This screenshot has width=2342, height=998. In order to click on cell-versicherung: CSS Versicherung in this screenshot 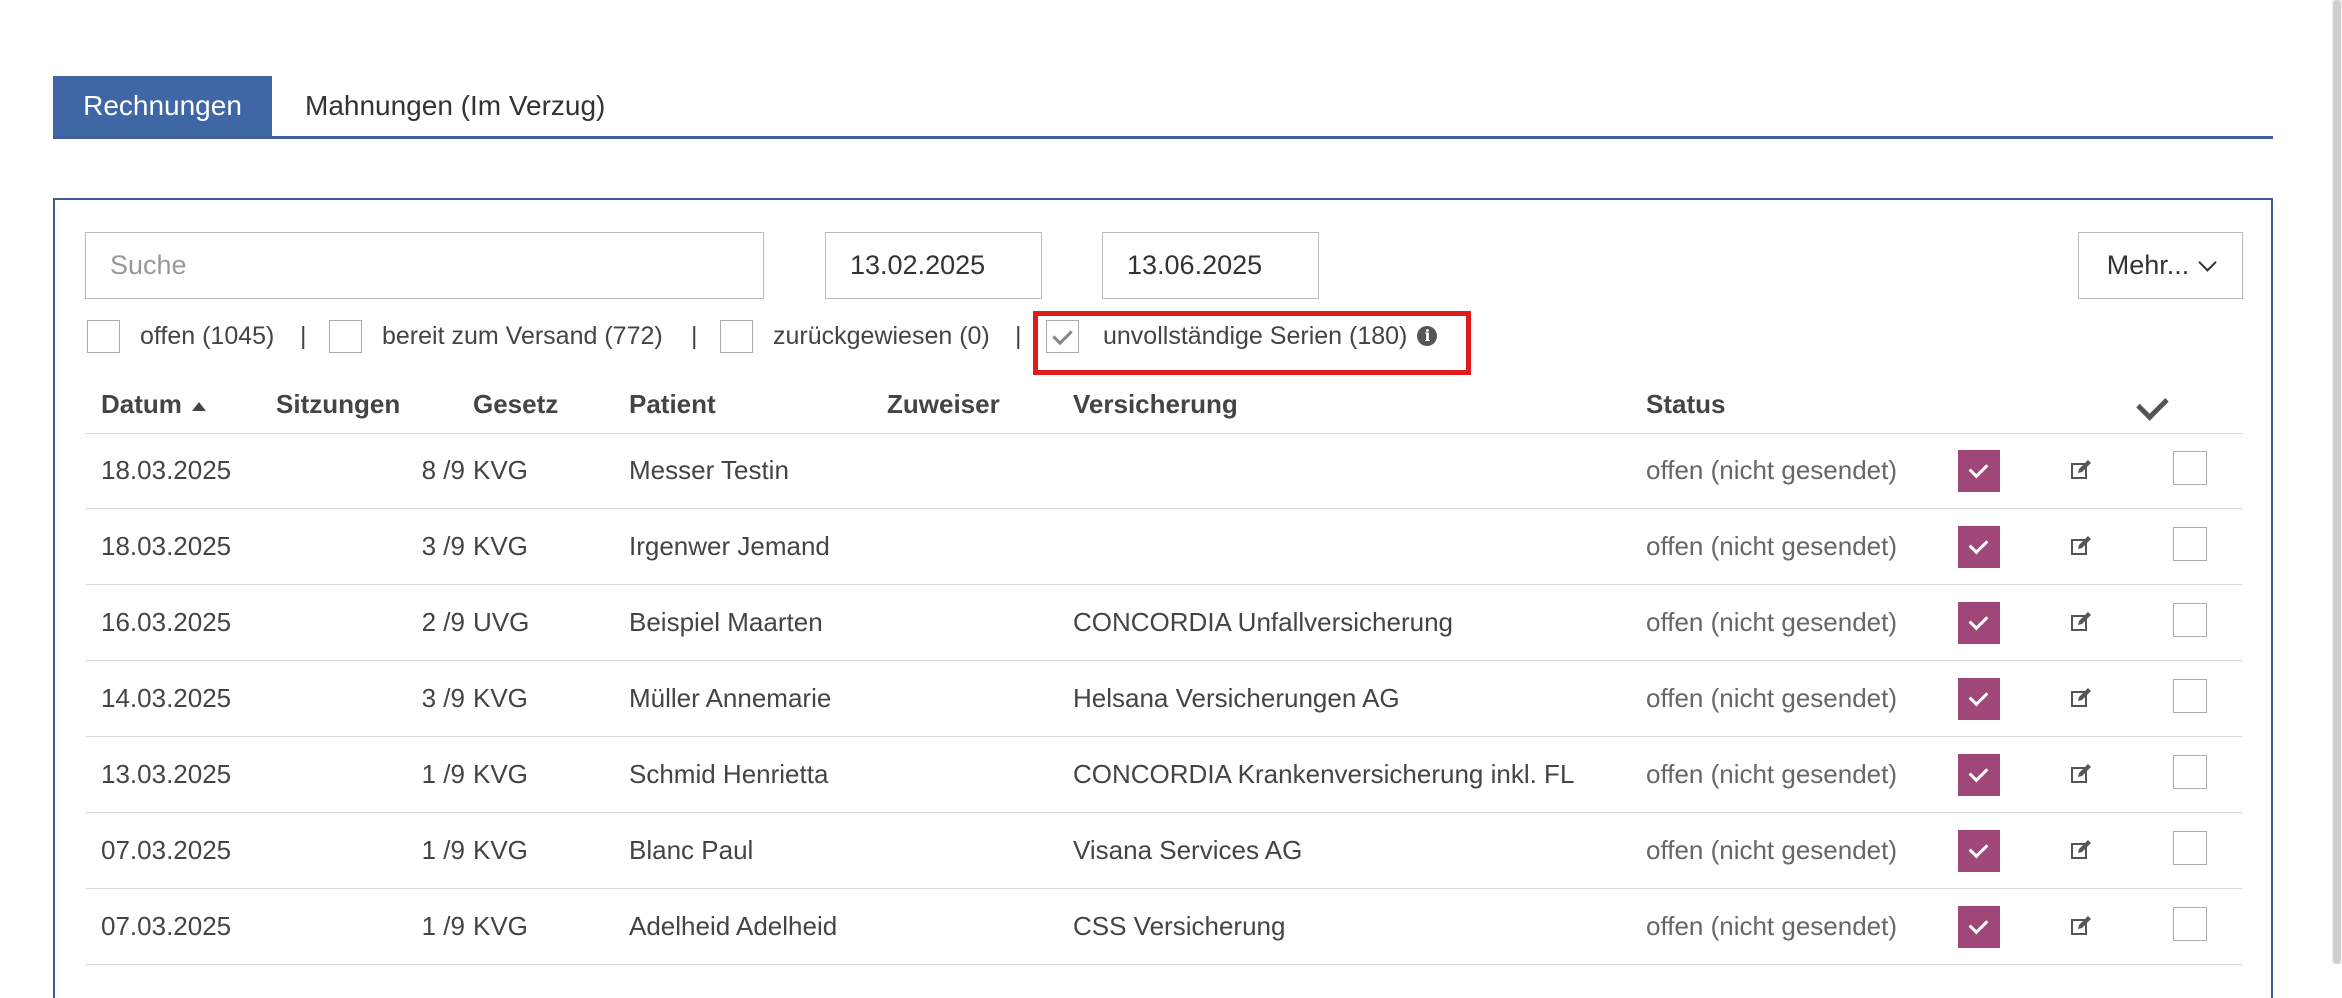, I will do `click(1179, 926)`.